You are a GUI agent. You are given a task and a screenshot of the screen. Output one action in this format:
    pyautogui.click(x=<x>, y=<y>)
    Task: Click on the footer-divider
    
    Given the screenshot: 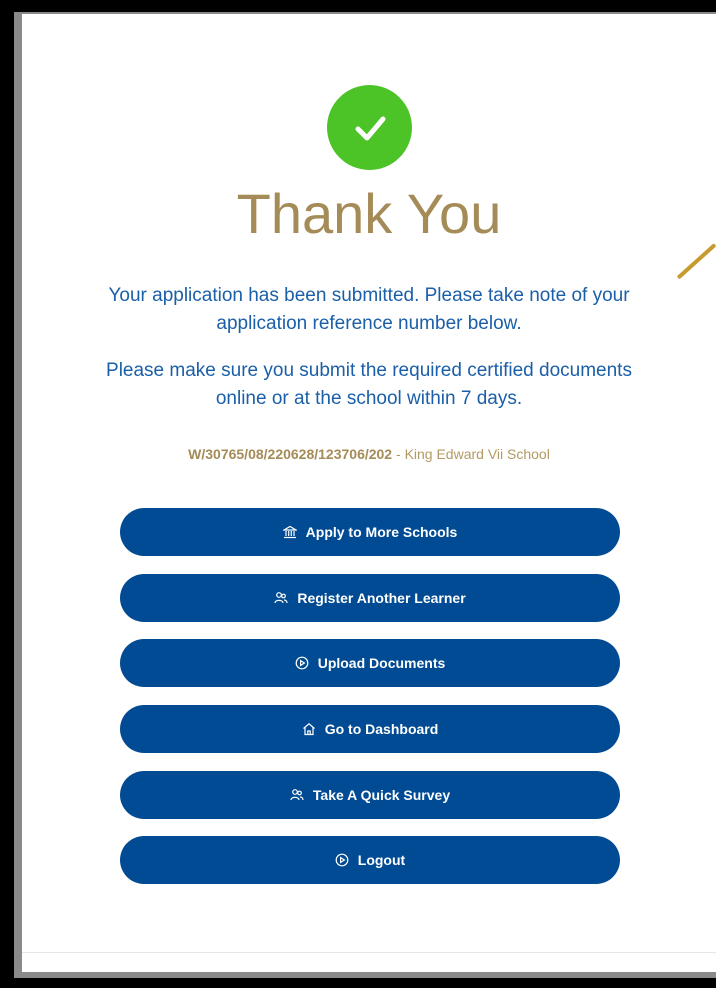 What is the action you would take?
    pyautogui.click(x=369, y=952)
    